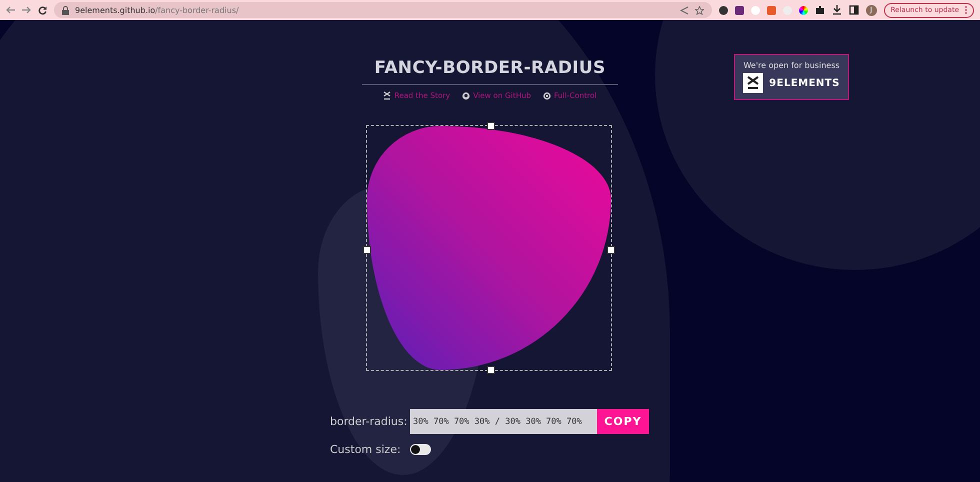 This screenshot has width=980, height=482. What do you see at coordinates (699, 10) in the screenshot?
I see `star-icon` at bounding box center [699, 10].